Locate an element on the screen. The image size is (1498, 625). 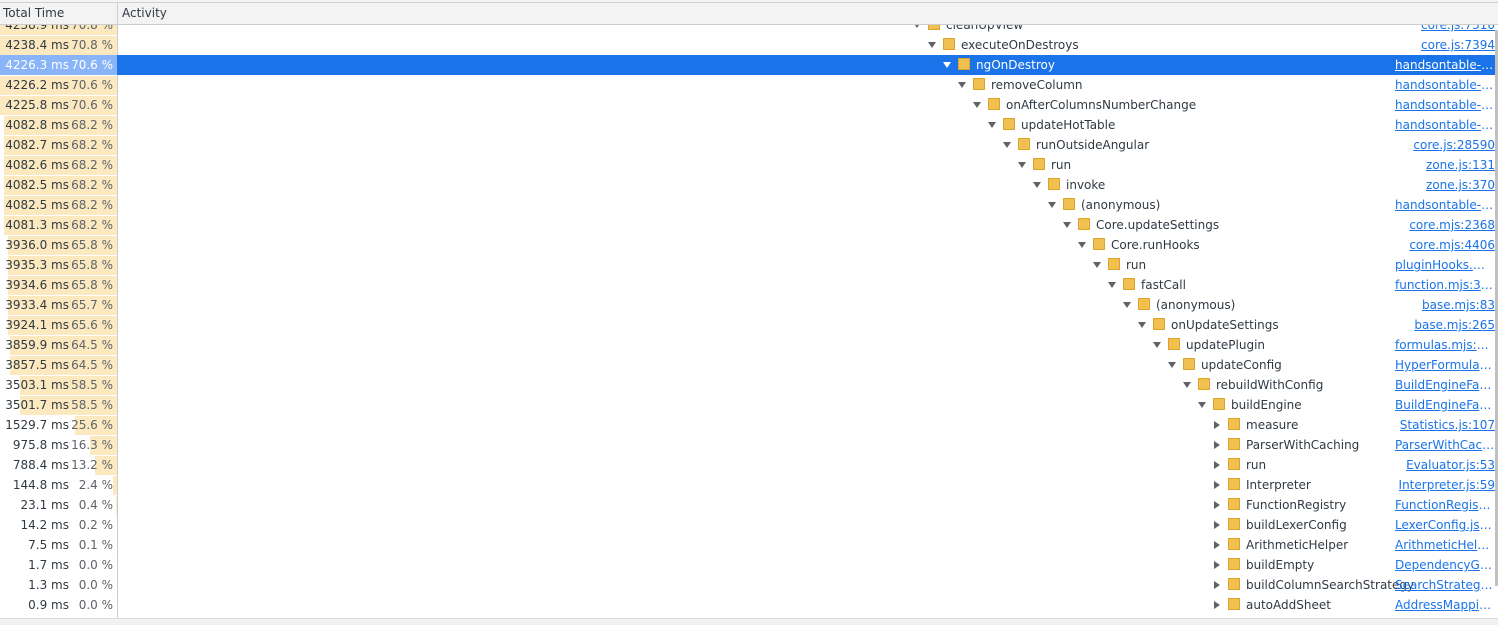
source-link: handsontable-angular.js:250 is located at coordinates (1445, 205).